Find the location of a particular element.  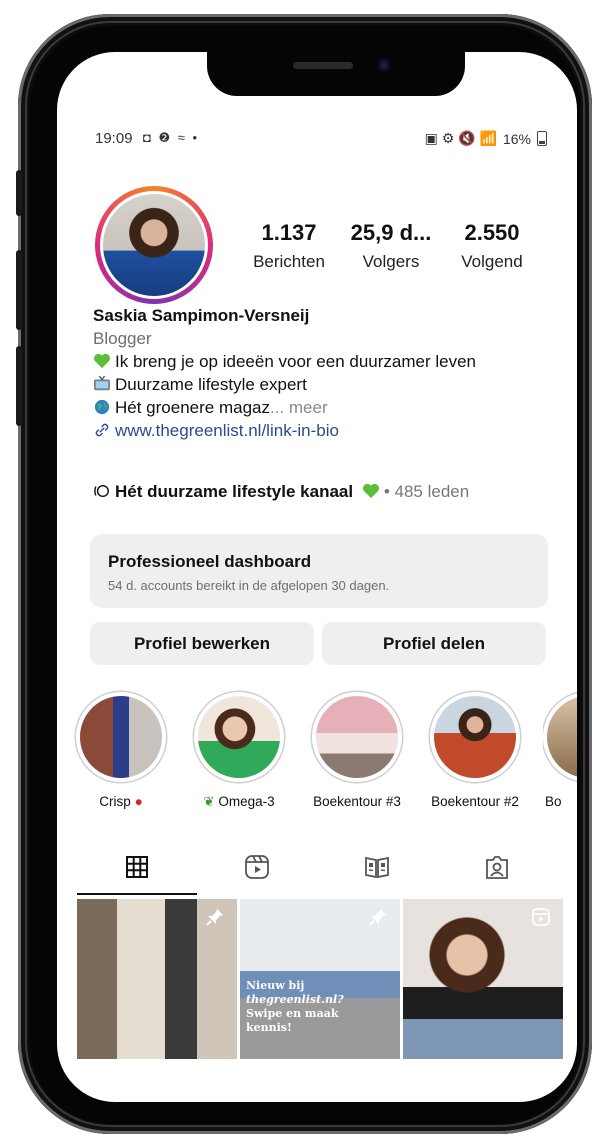

bio-link-row: www.thegreenlist.nl/link-in-bio is located at coordinates (328, 430).